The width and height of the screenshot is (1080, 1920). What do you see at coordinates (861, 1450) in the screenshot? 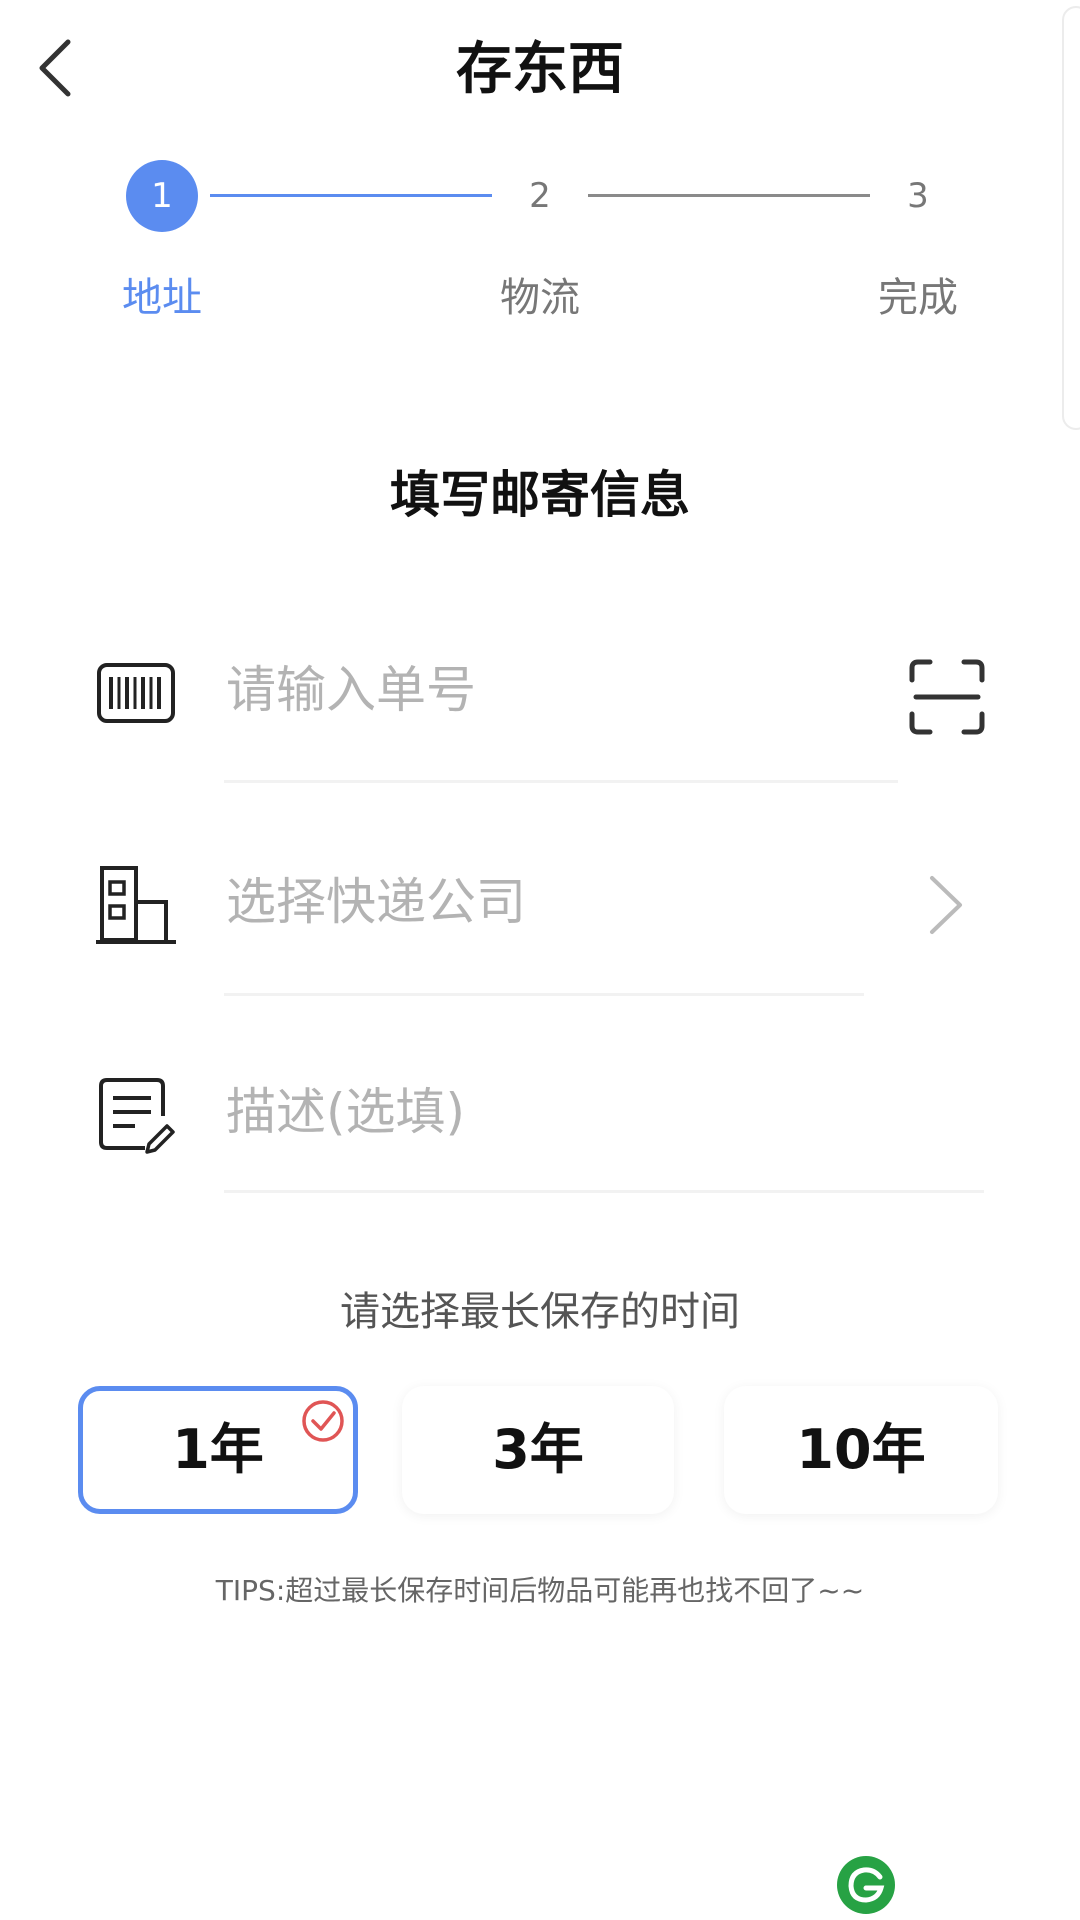
I see `retention-option-10-years: 10年` at bounding box center [861, 1450].